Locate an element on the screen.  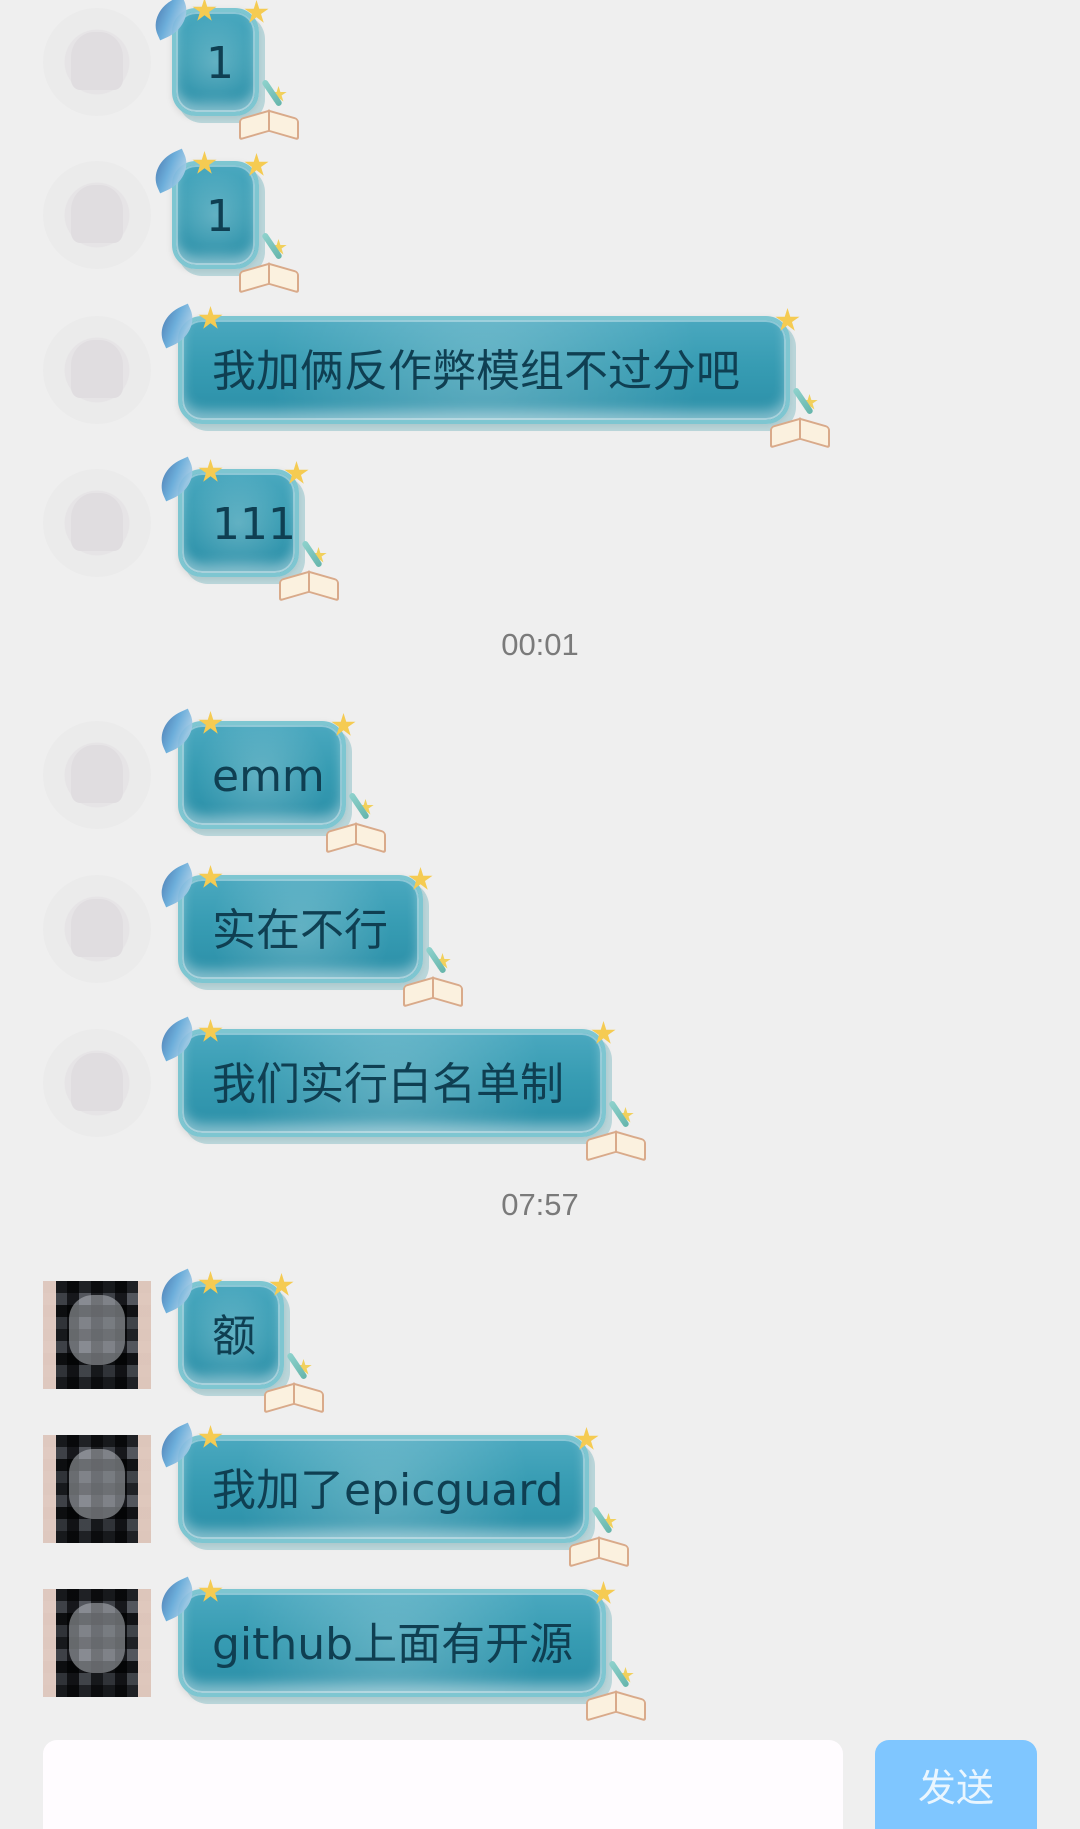
chat-bubble: 额 is located at coordinates (232, 1328).